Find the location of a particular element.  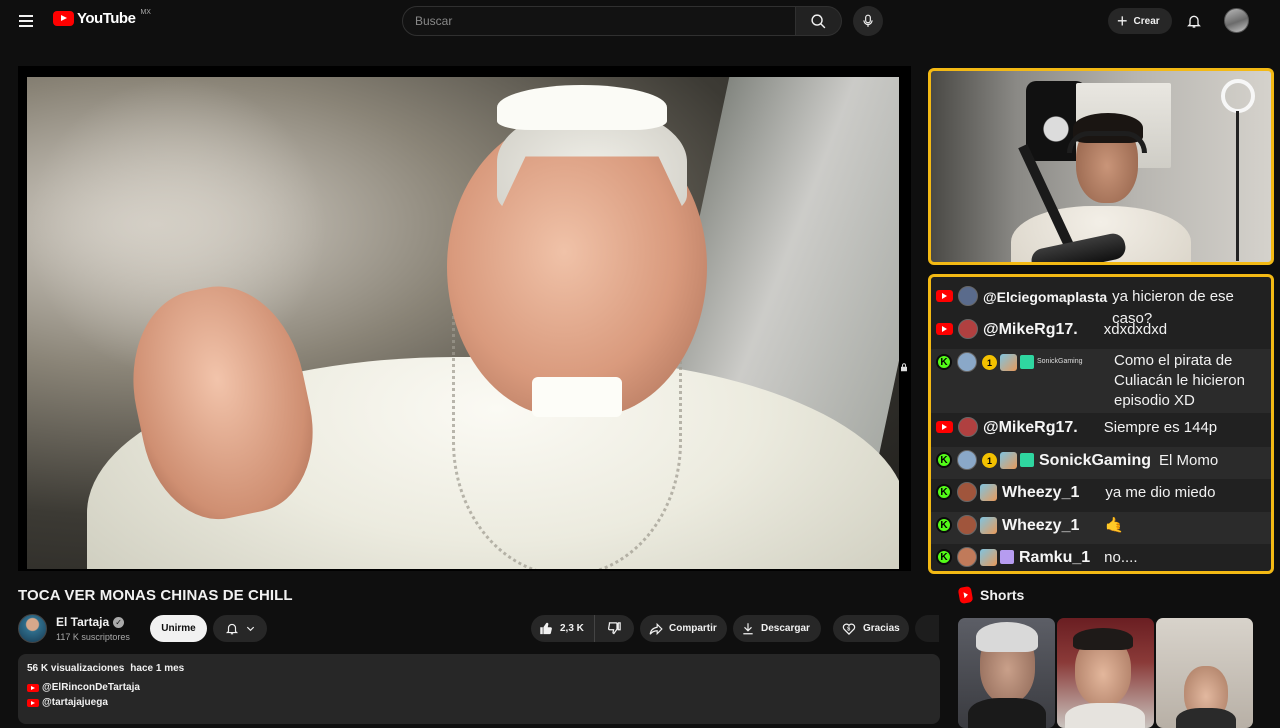

dislike-button is located at coordinates (614, 628).